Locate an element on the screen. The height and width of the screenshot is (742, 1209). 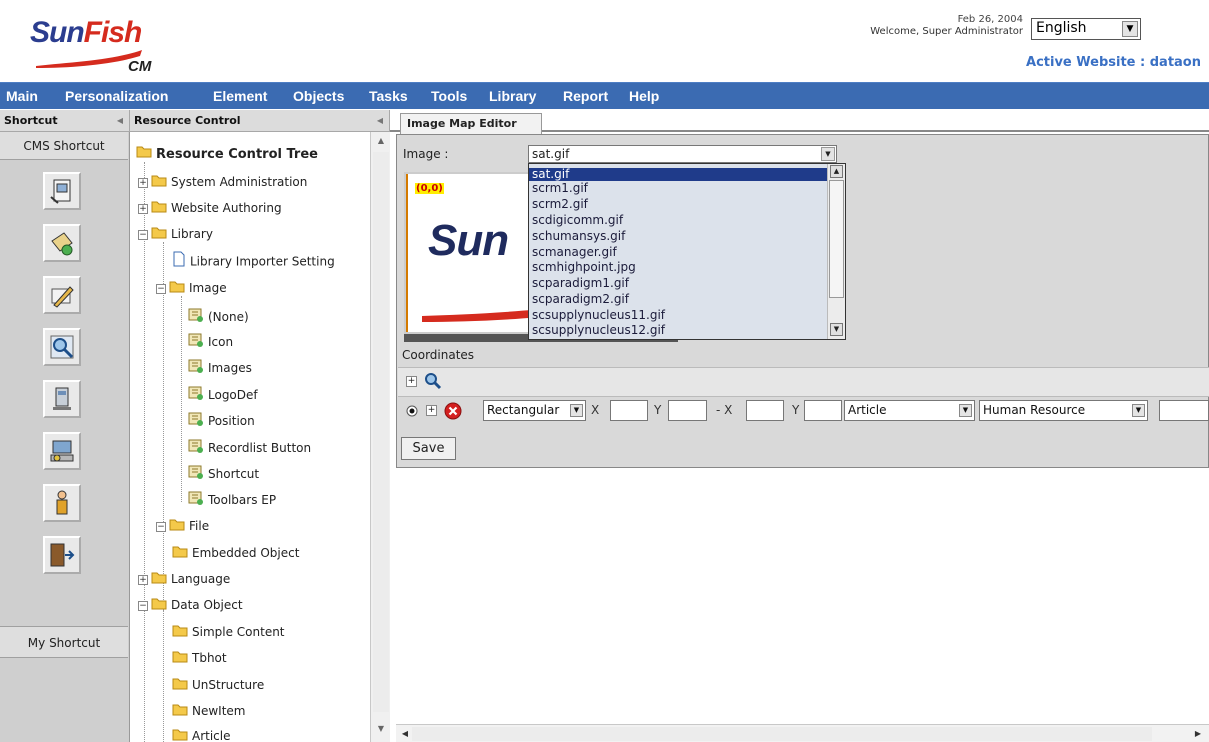
scroll-track is located at coordinates (782, 734).